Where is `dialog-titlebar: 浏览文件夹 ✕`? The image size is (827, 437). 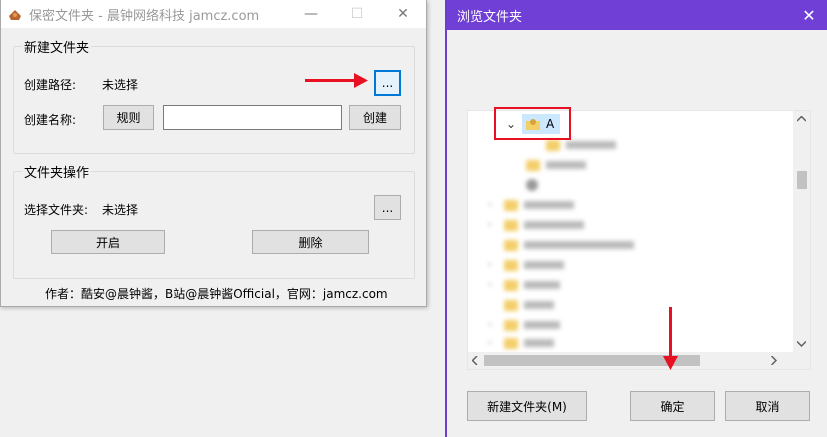
dialog-titlebar: 浏览文件夹 ✕ is located at coordinates (637, 15).